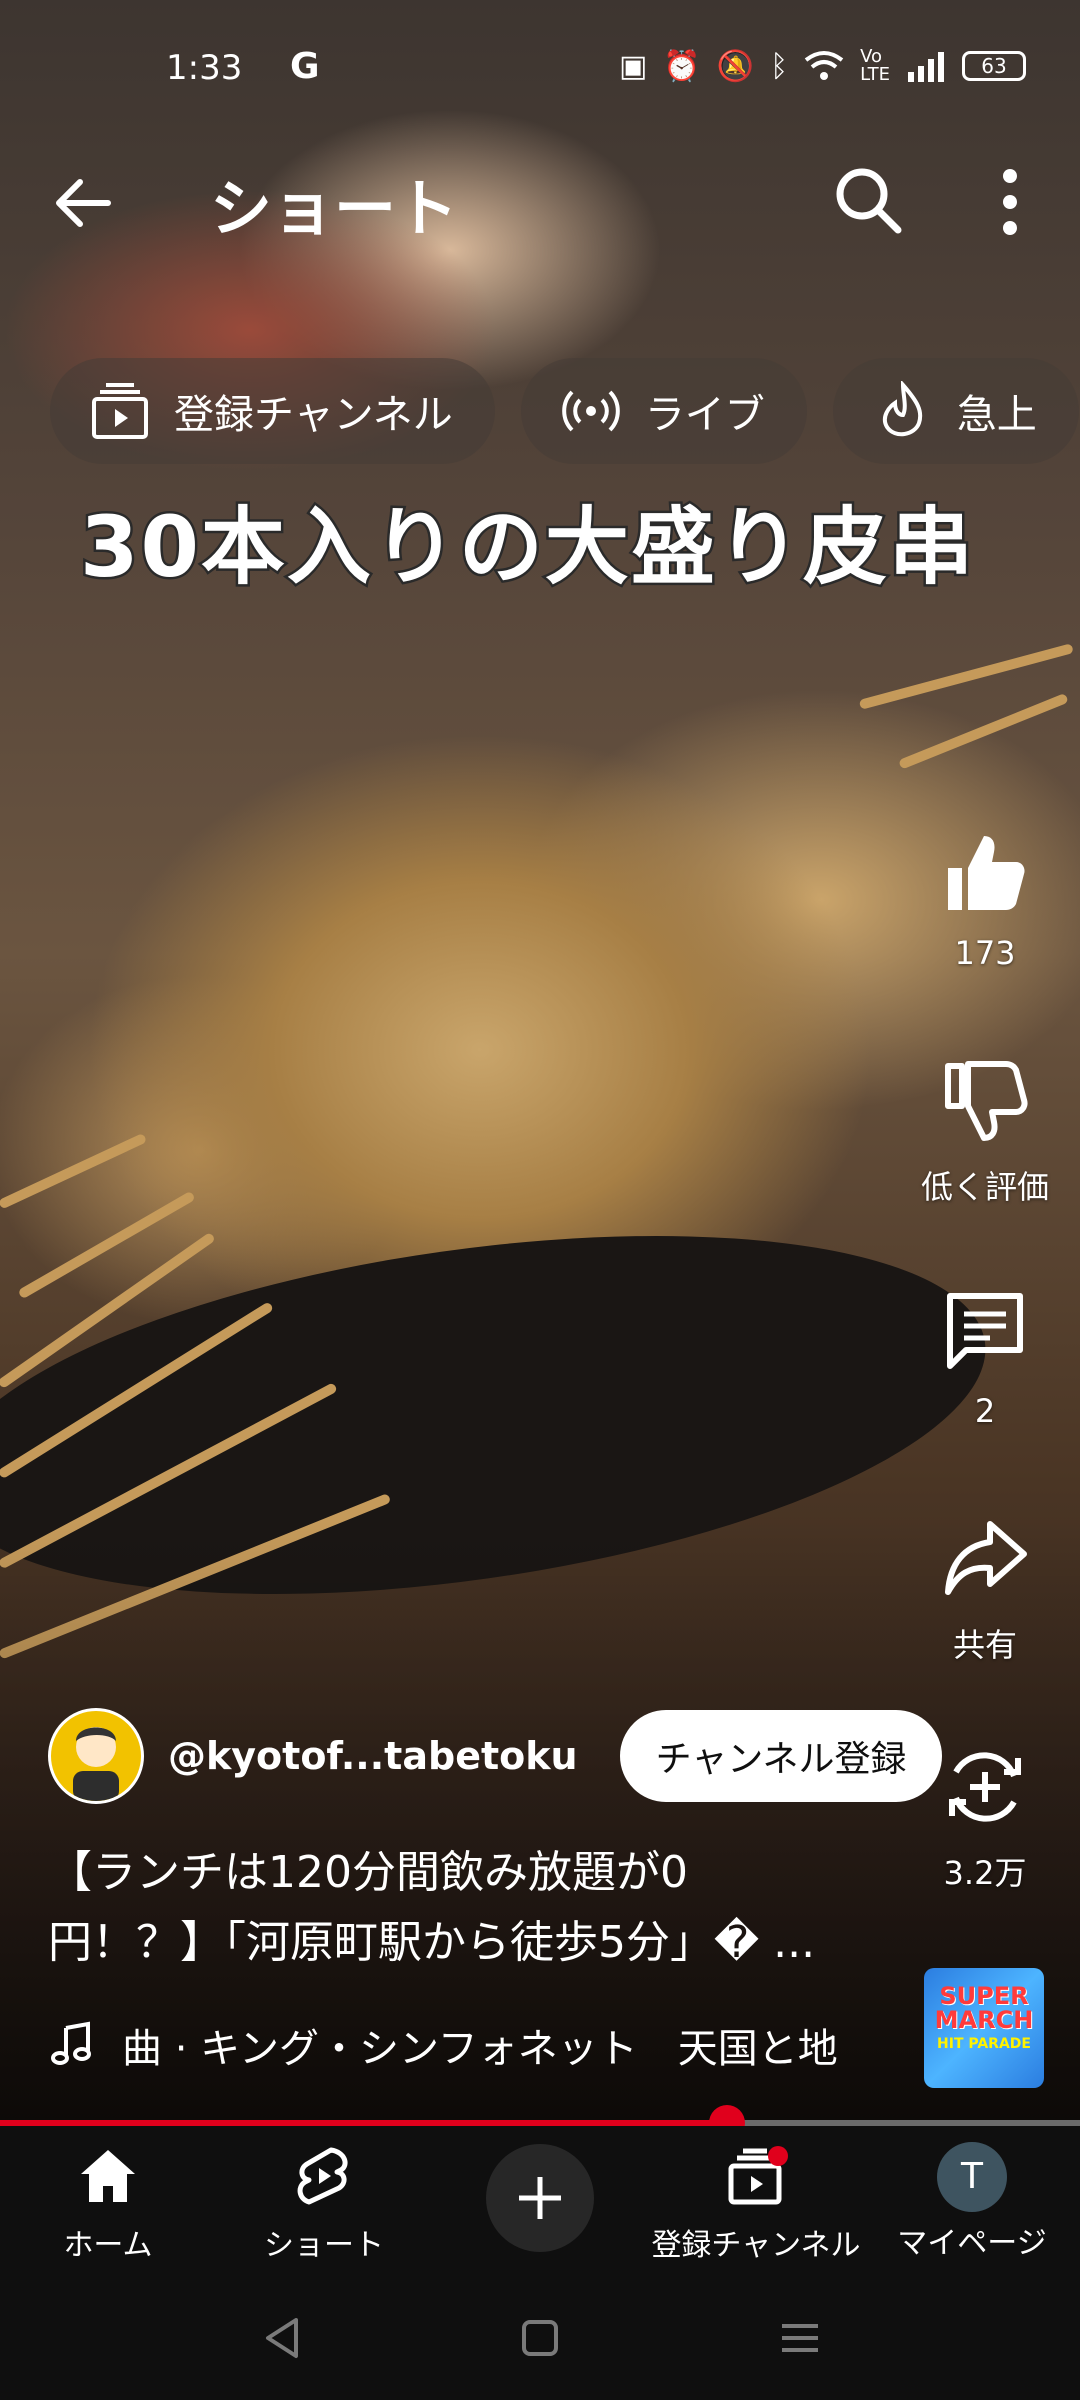 Image resolution: width=1080 pixels, height=2400 pixels. What do you see at coordinates (71, 2043) in the screenshot?
I see `music-note-icon` at bounding box center [71, 2043].